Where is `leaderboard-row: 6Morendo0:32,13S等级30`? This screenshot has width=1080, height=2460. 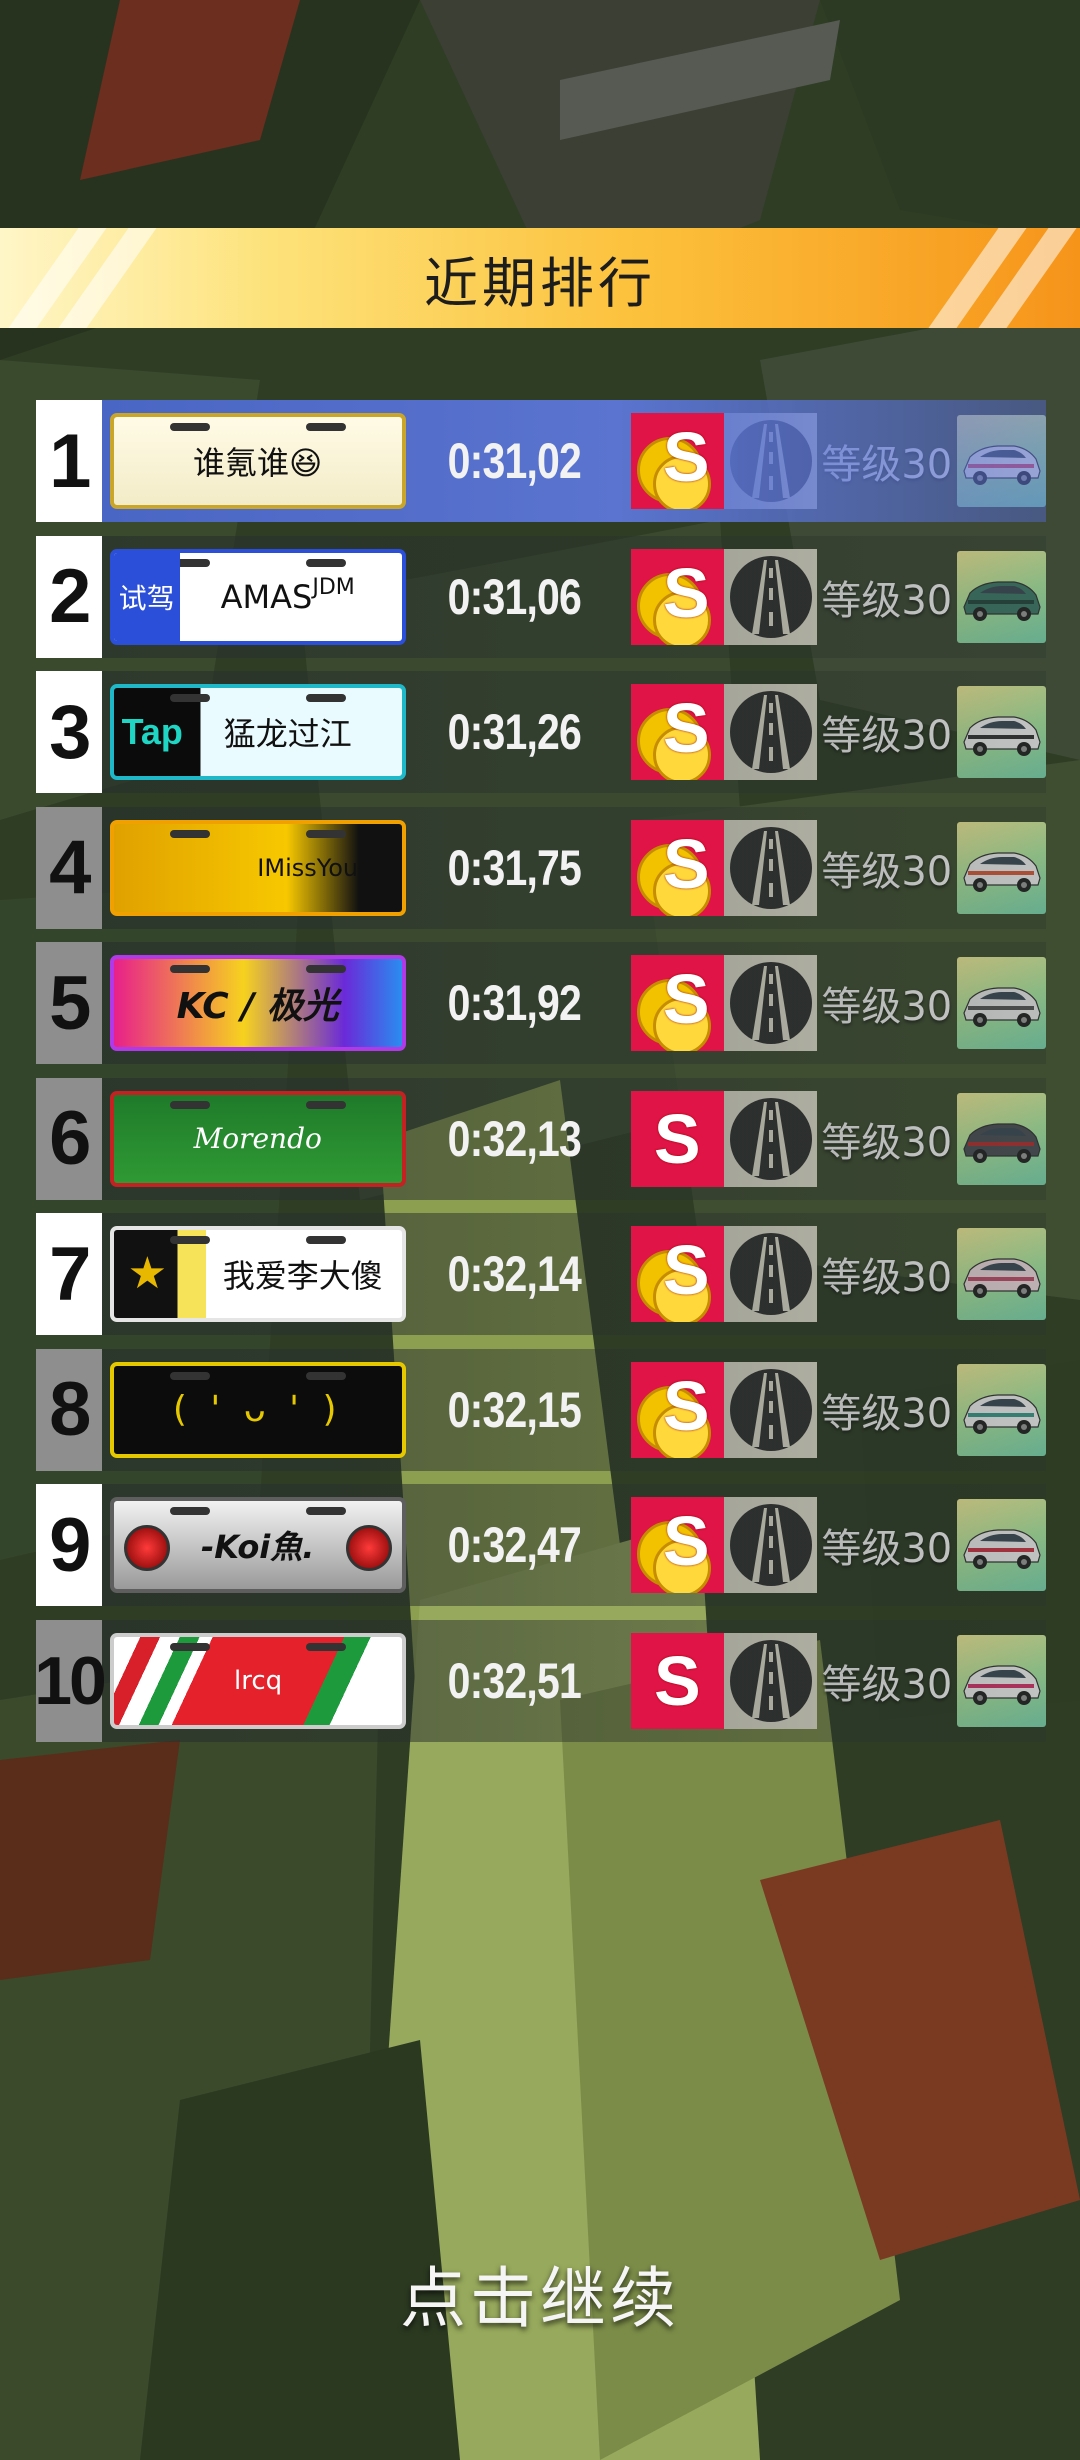
leaderboard-row: 6Morendo0:32,13S等级30 is located at coordinates (541, 1138).